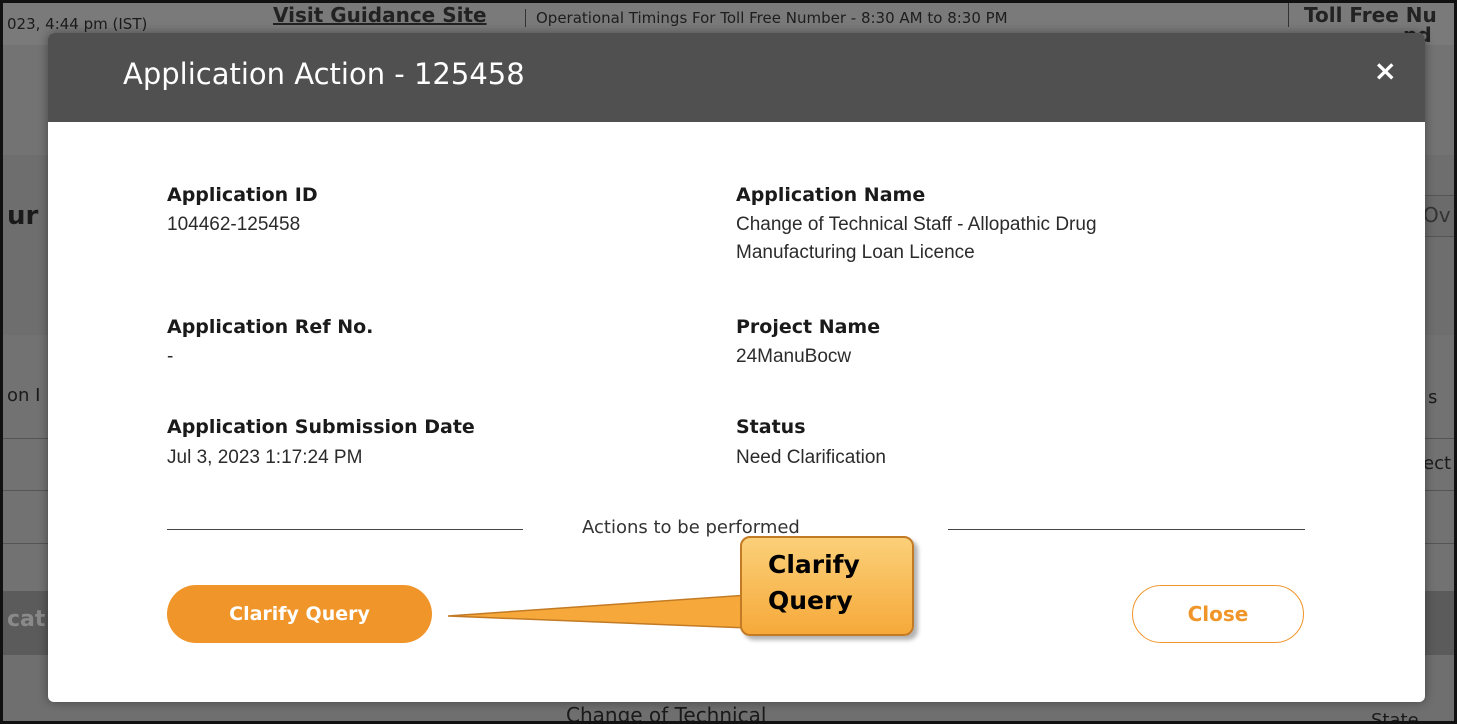 The height and width of the screenshot is (724, 1457). I want to click on callout-pointer, so click(598, 611).